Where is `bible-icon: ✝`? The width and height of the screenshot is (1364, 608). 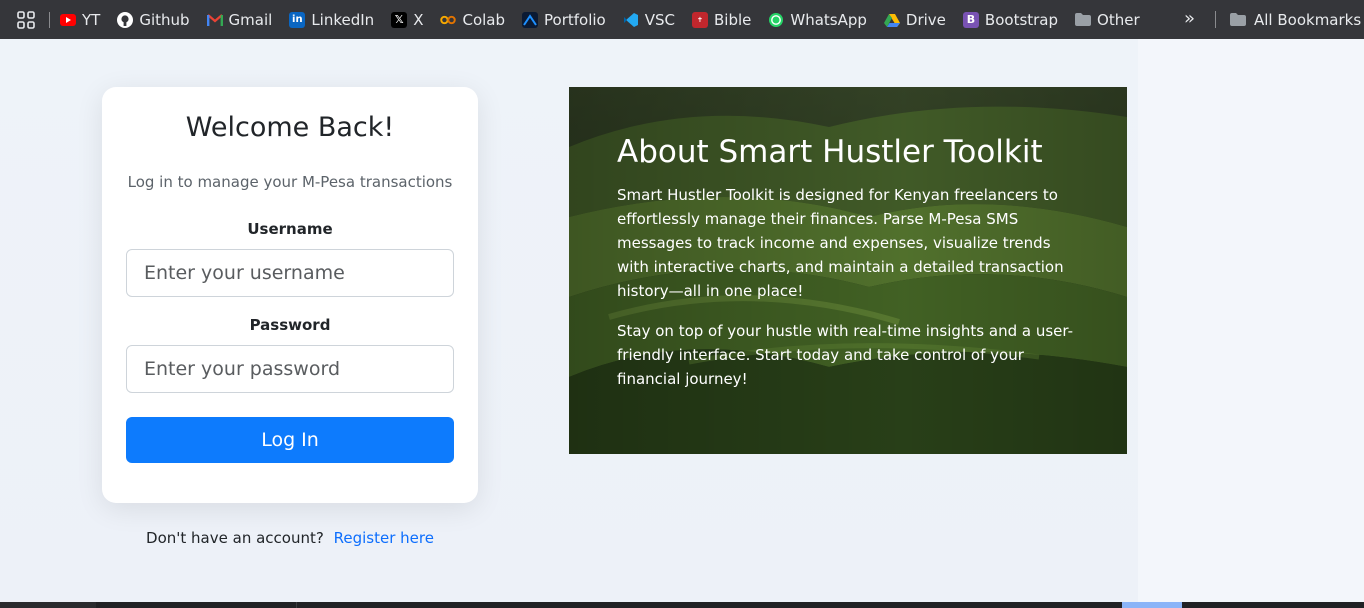 bible-icon: ✝ is located at coordinates (700, 19).